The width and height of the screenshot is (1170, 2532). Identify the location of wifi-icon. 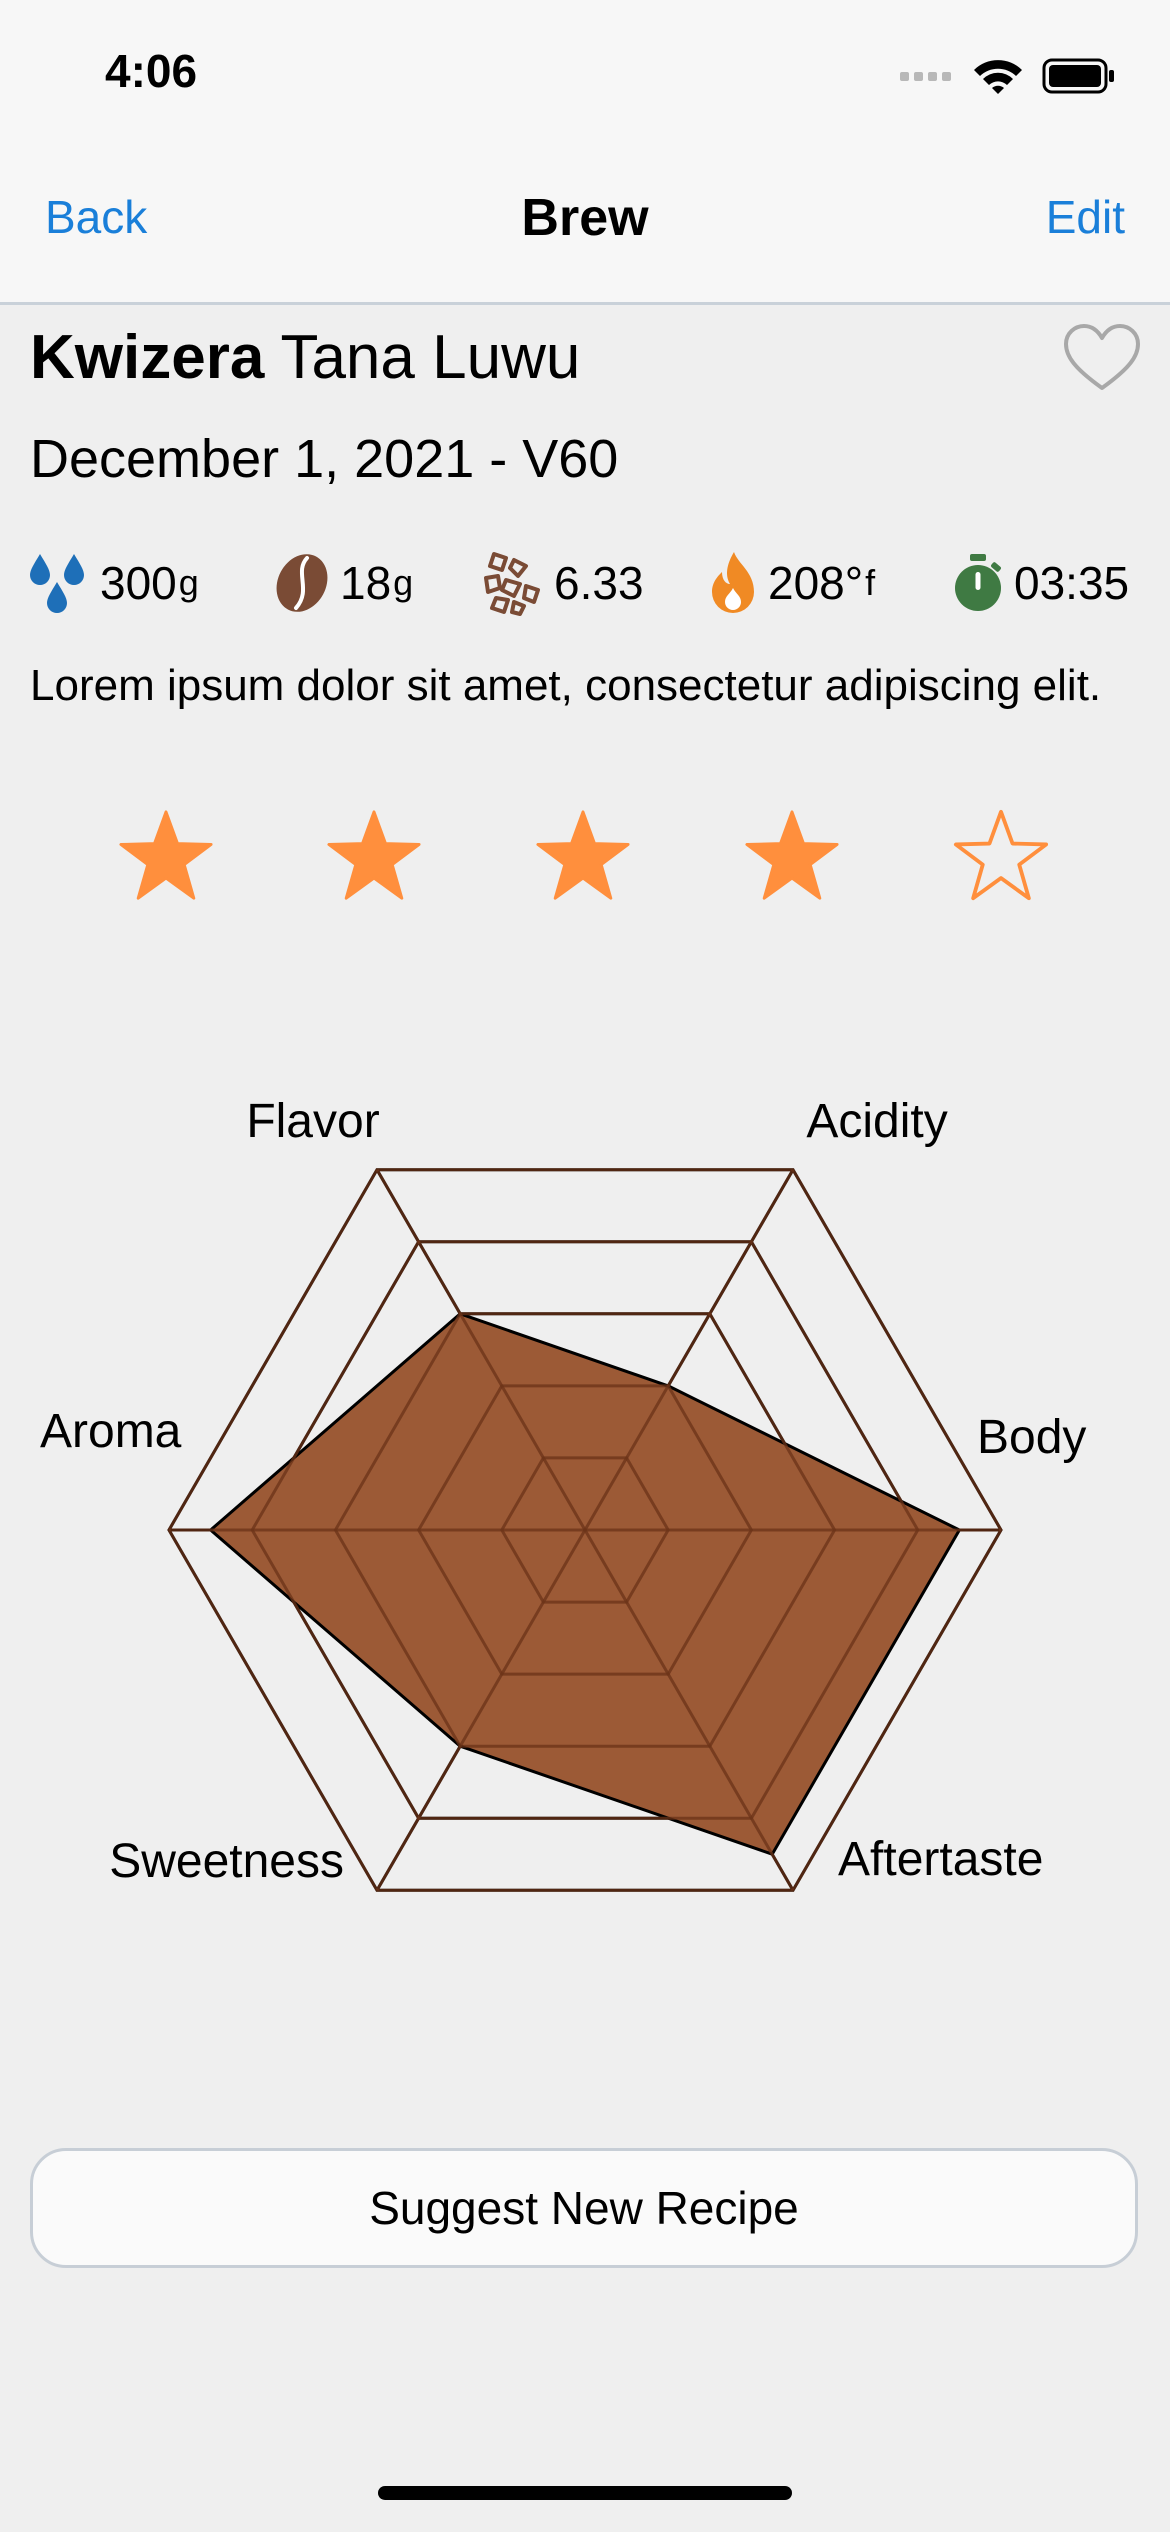
(998, 77).